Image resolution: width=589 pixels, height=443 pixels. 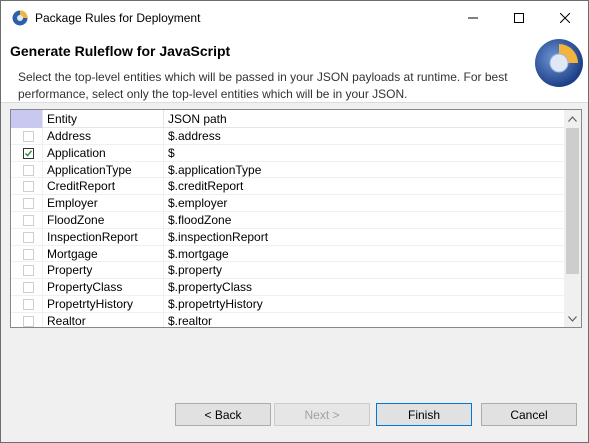 What do you see at coordinates (287, 170) in the screenshot?
I see `table-row: ApplicationType $.applicationType` at bounding box center [287, 170].